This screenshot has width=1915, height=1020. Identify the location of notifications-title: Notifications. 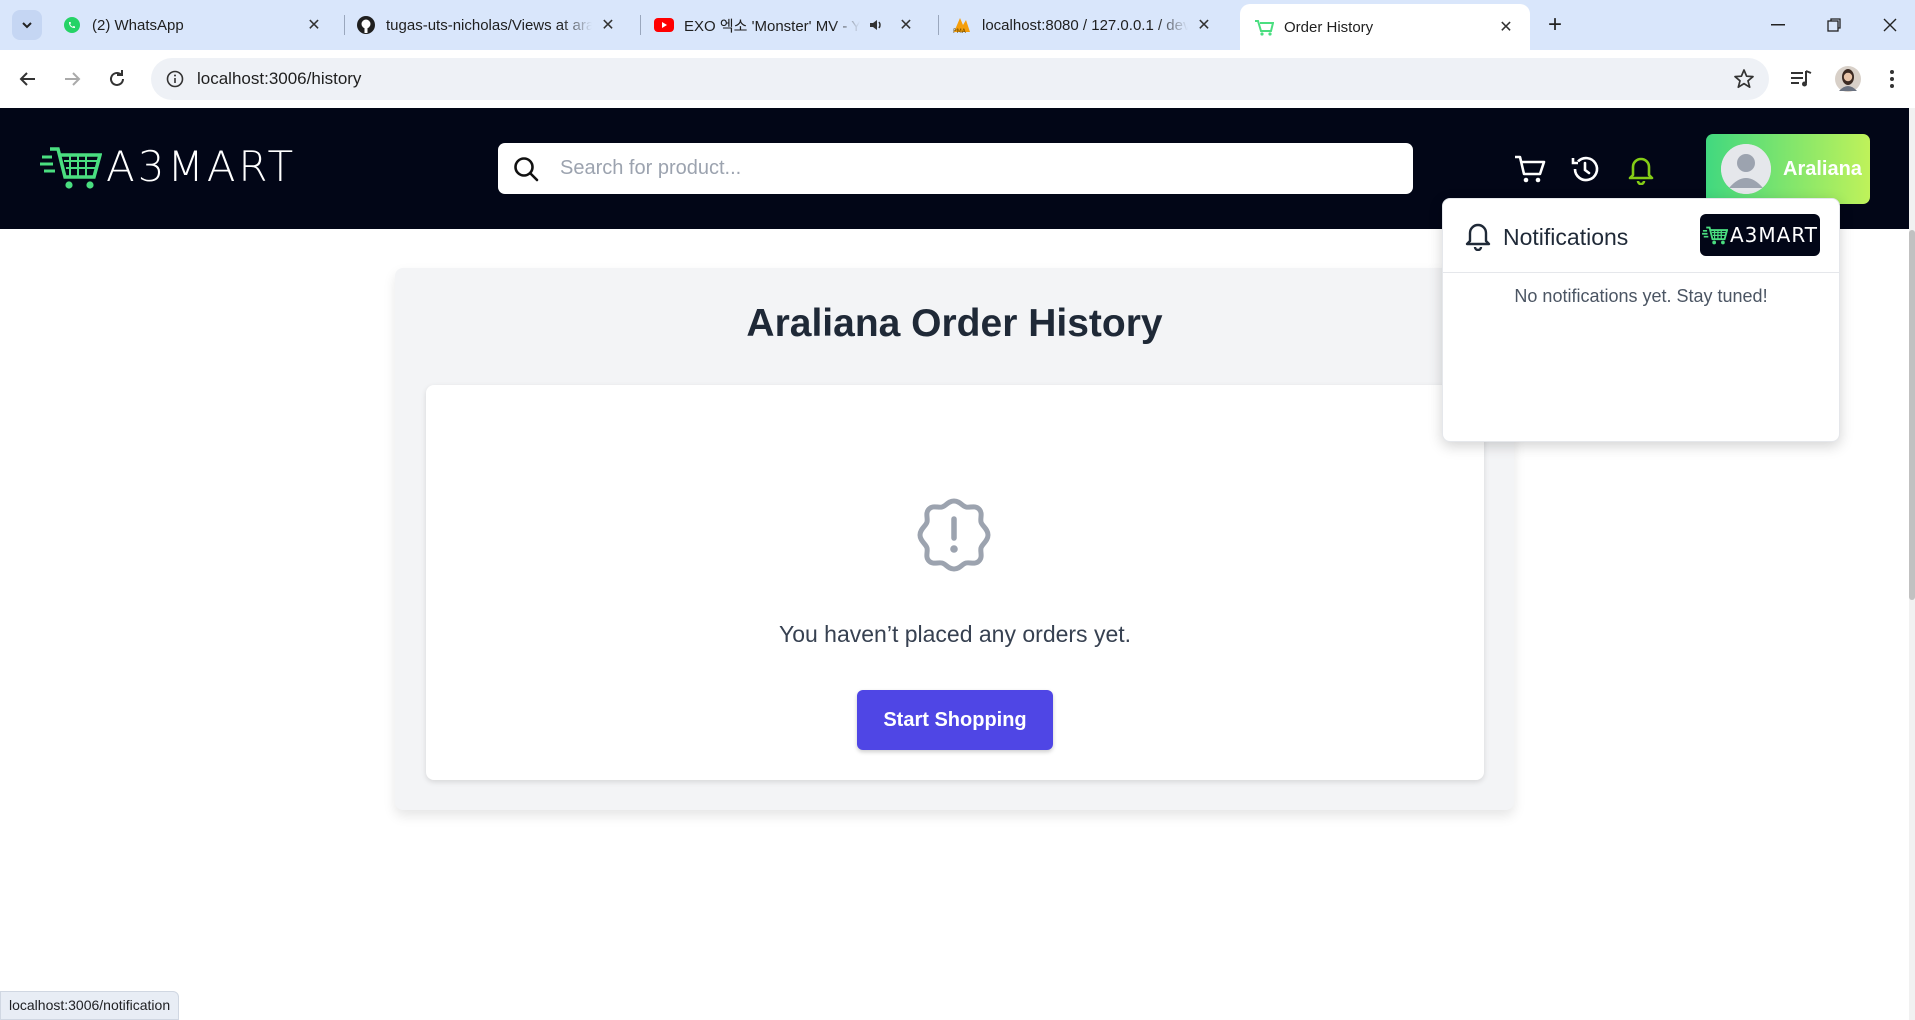
(1566, 237).